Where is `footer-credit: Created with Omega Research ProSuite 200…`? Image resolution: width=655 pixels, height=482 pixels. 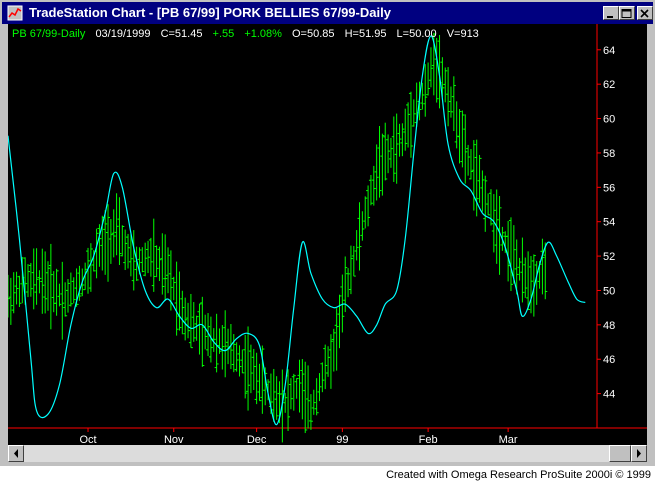
footer-credit: Created with Omega Research ProSuite 200… is located at coordinates (518, 475).